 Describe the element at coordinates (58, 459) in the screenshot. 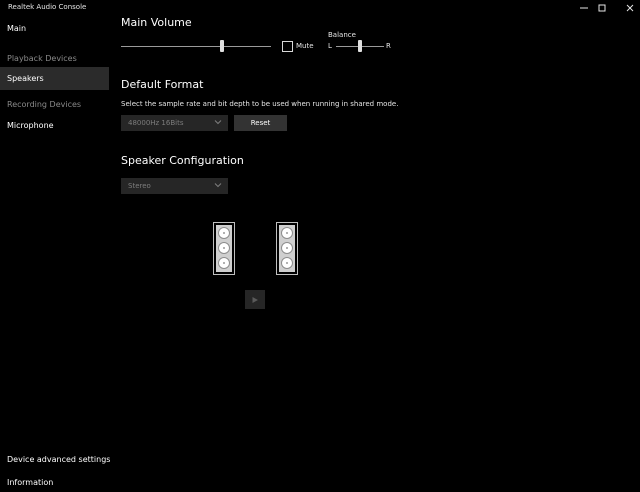

I see `sidebar-item-advanced-settings: Device advanced settings` at that location.